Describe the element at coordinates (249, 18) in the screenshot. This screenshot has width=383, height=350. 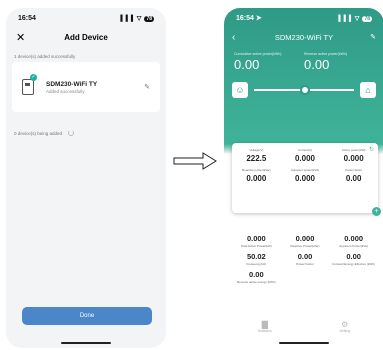
I see `status-time: 16:54 ➤` at that location.